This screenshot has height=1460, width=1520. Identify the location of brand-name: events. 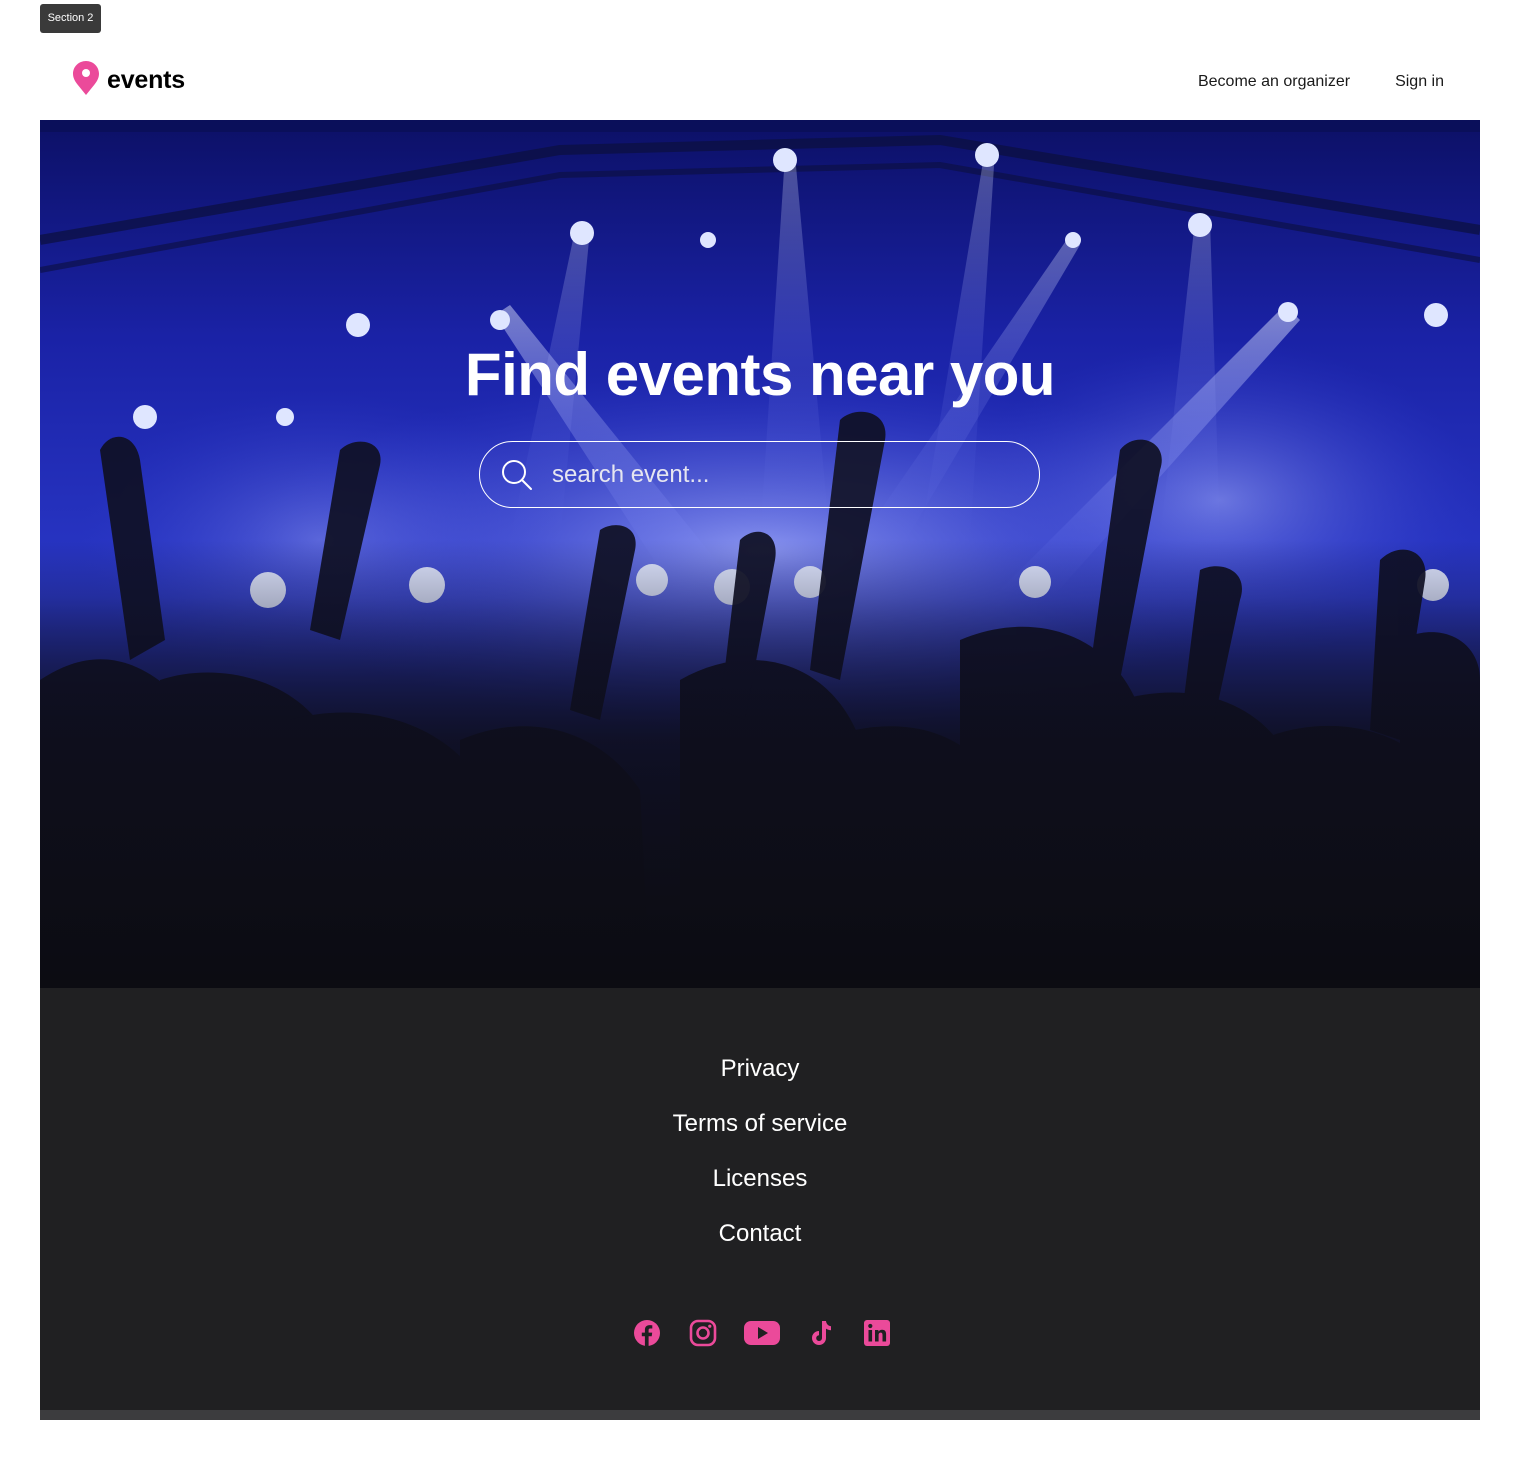
(146, 79).